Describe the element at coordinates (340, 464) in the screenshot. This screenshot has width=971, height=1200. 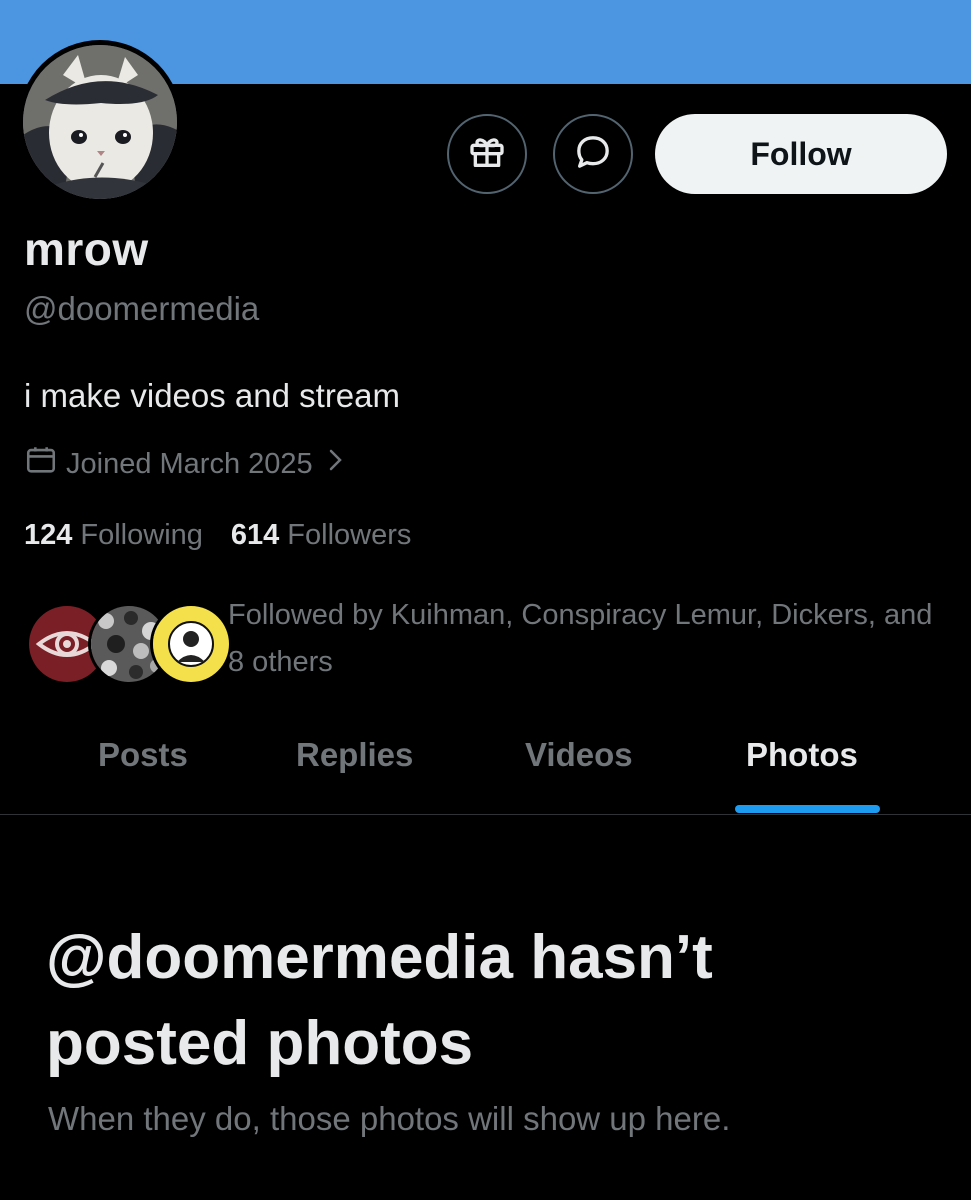
I see `chevron-right-icon` at that location.